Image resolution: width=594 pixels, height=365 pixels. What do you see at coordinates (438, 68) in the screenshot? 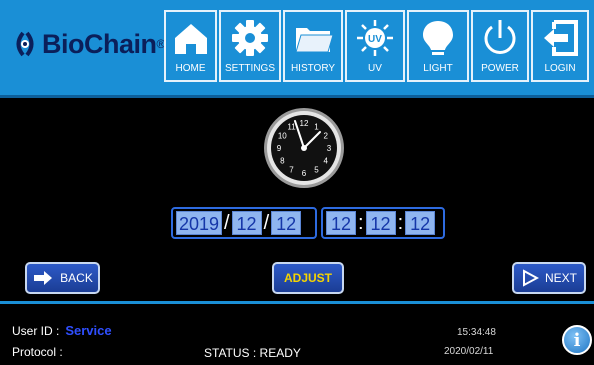
I see `nav-light-label: LIGHT` at bounding box center [438, 68].